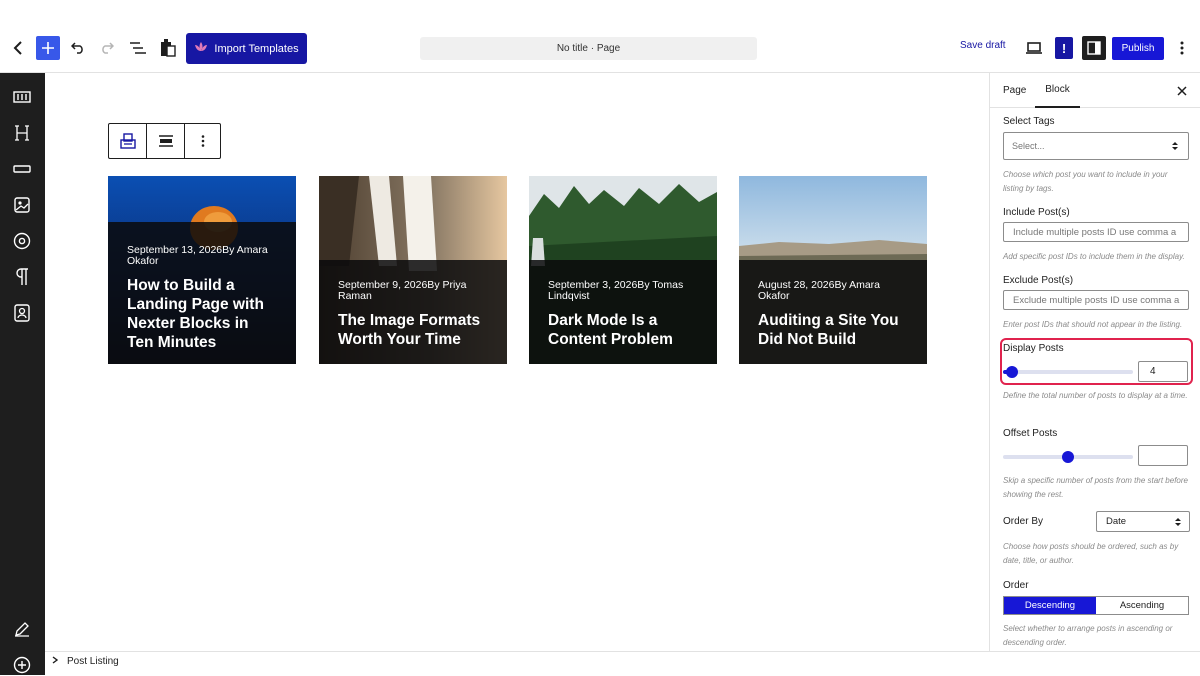  I want to click on display-posts-number-input: 4, so click(1163, 371).